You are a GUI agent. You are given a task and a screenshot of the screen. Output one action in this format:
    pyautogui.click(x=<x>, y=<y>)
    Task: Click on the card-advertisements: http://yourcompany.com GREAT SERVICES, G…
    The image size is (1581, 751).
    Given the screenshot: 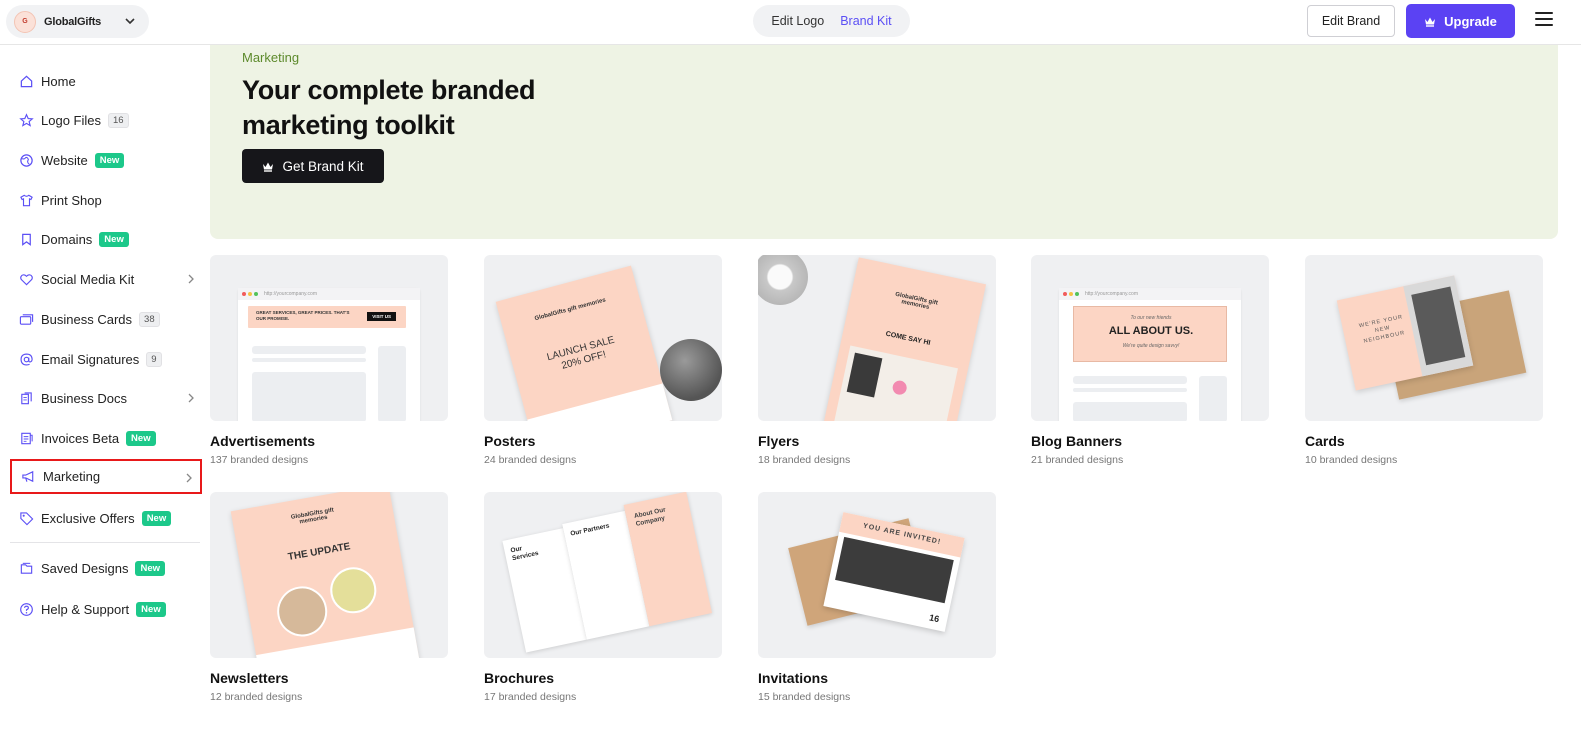 What is the action you would take?
    pyautogui.click(x=329, y=360)
    